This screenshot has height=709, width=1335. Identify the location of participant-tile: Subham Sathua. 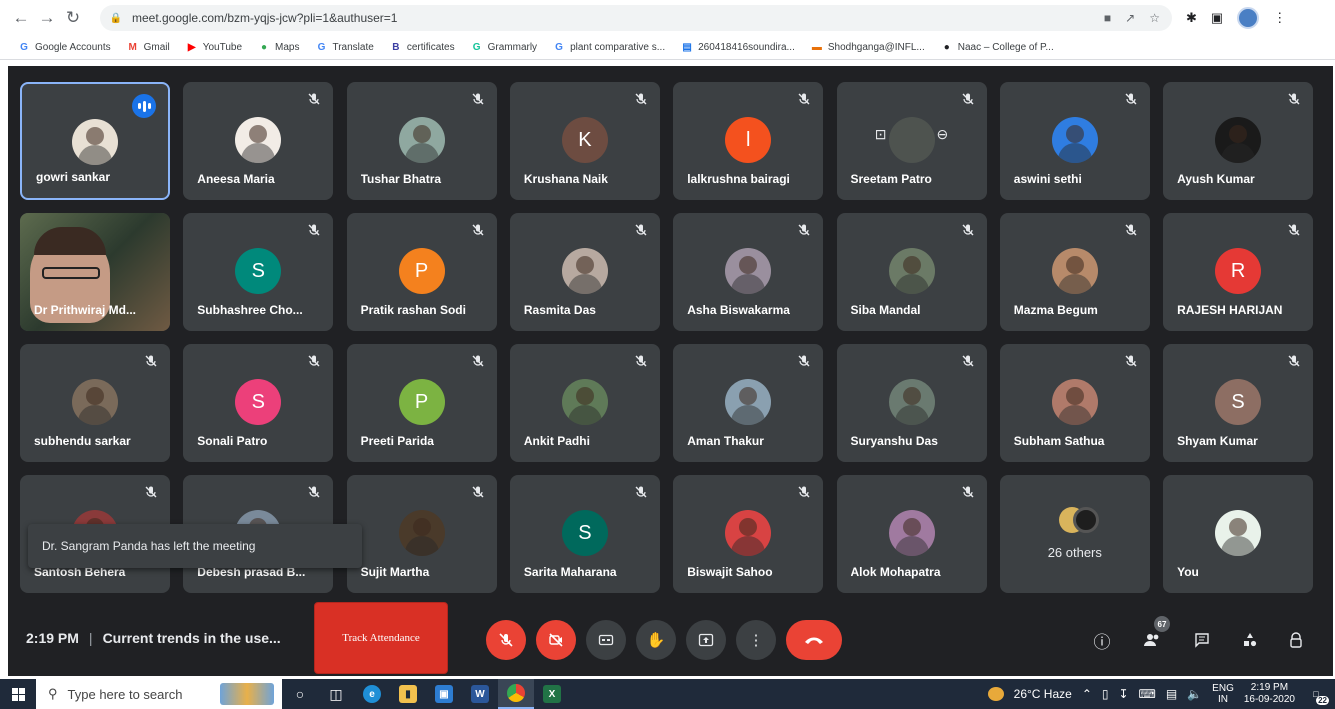
(1074, 403).